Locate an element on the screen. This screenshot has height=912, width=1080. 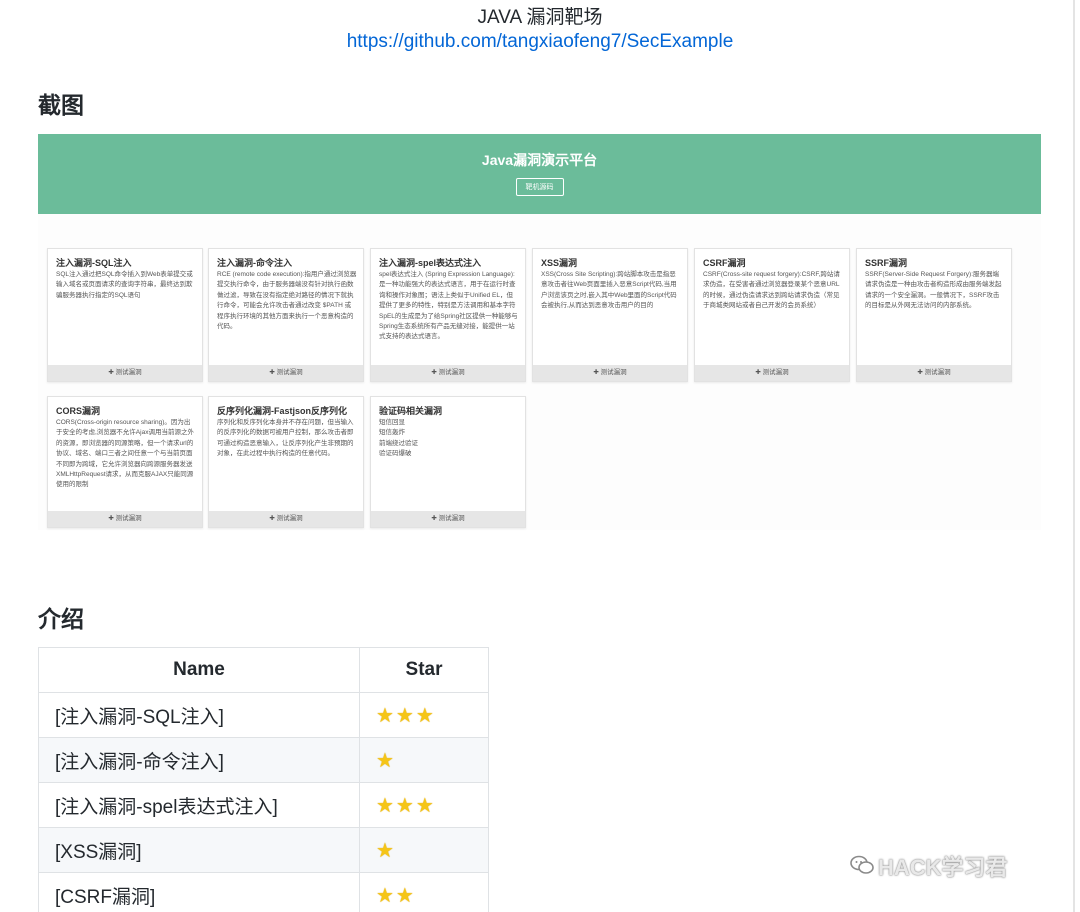
platform-banner: Java漏洞演示平台 靶机源码 is located at coordinates (539, 174).